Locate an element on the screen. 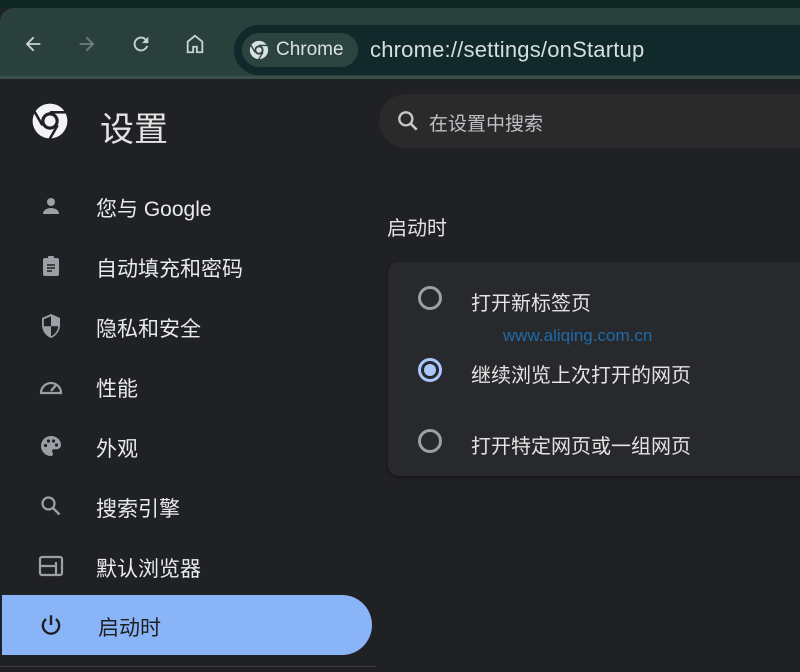  browser-window-icon is located at coordinates (51, 566).